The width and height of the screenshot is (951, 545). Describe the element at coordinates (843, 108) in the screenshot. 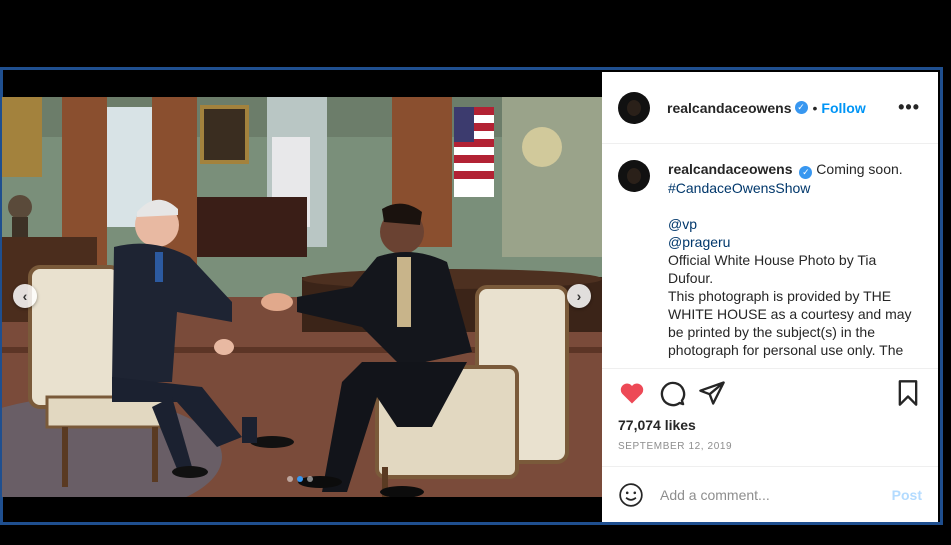

I see `follow-button: Follow` at that location.